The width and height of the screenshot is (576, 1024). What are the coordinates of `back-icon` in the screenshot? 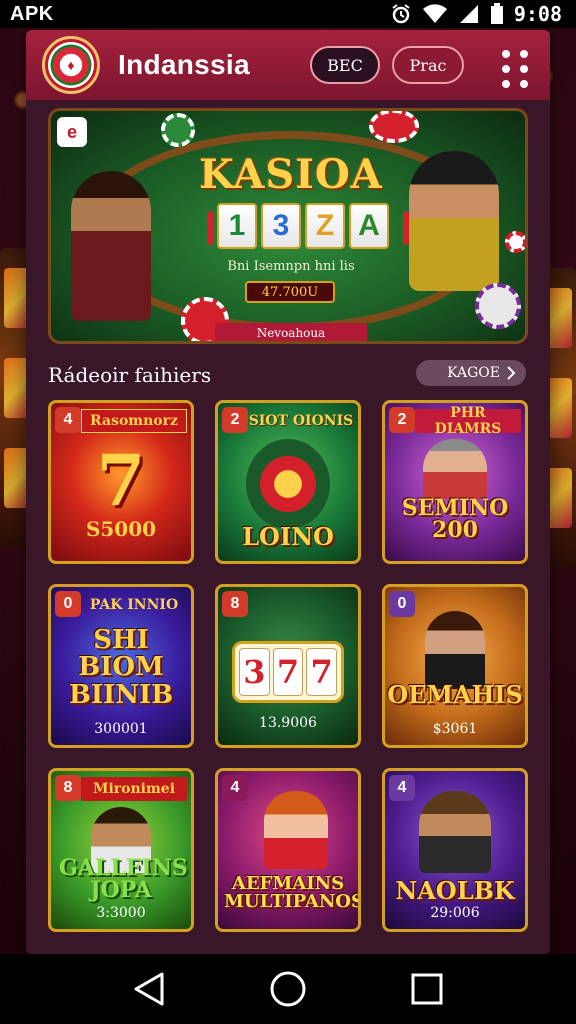 It's located at (149, 989).